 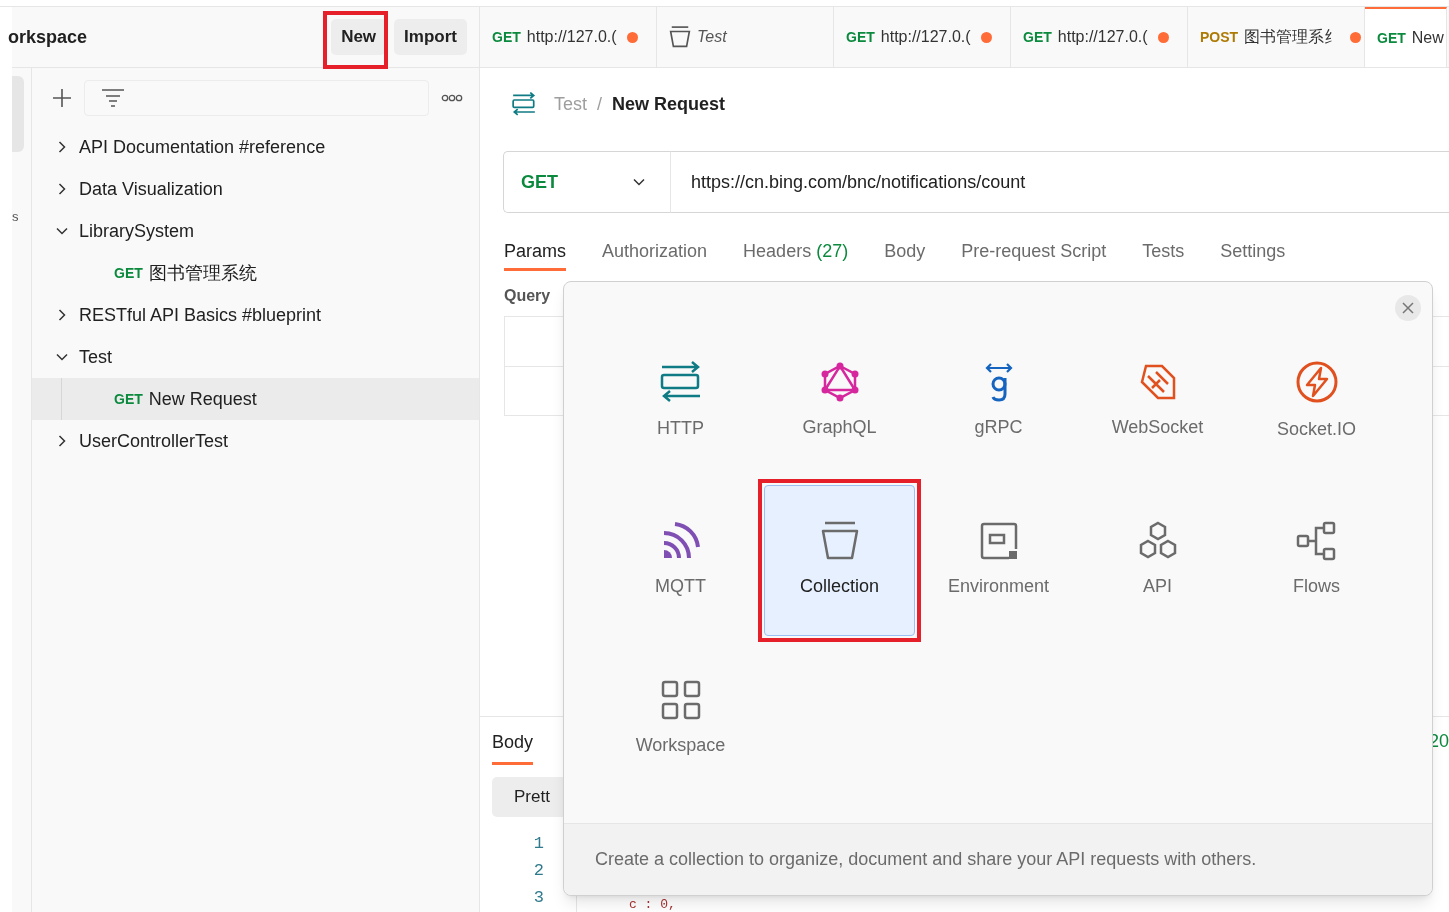 I want to click on collection-row: RESTful API Basics #blueprint, so click(x=255, y=315).